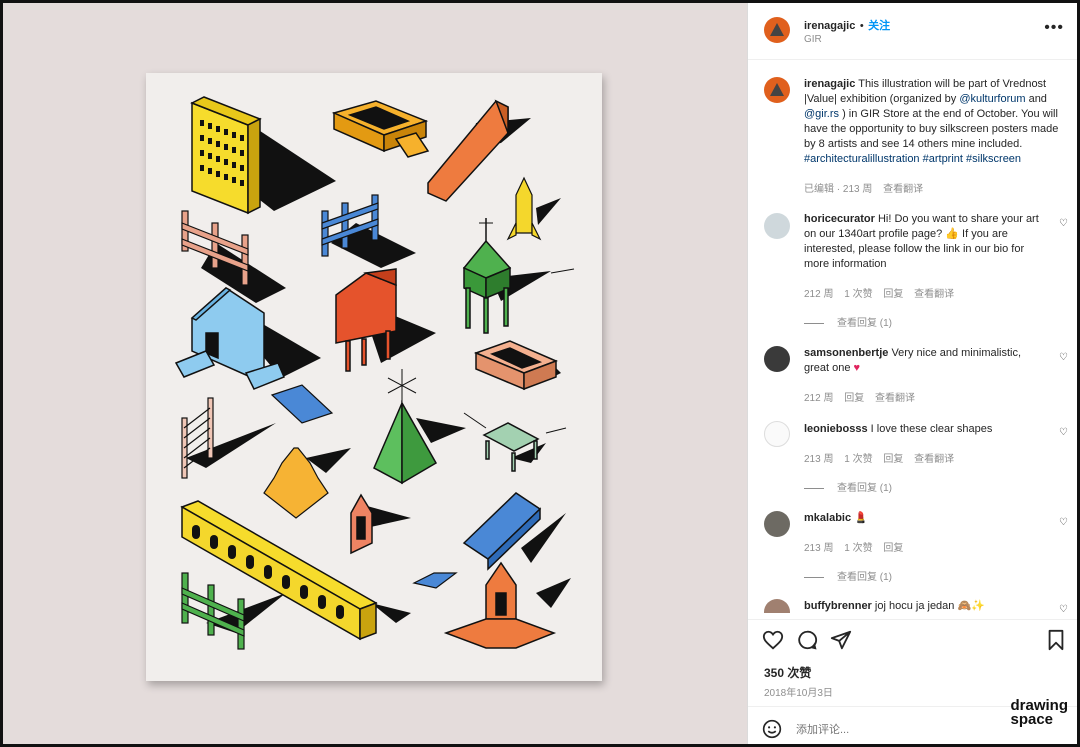 Image resolution: width=1080 pixels, height=747 pixels. What do you see at coordinates (846, 353) in the screenshot?
I see `comment-username: samsonenbertje` at bounding box center [846, 353].